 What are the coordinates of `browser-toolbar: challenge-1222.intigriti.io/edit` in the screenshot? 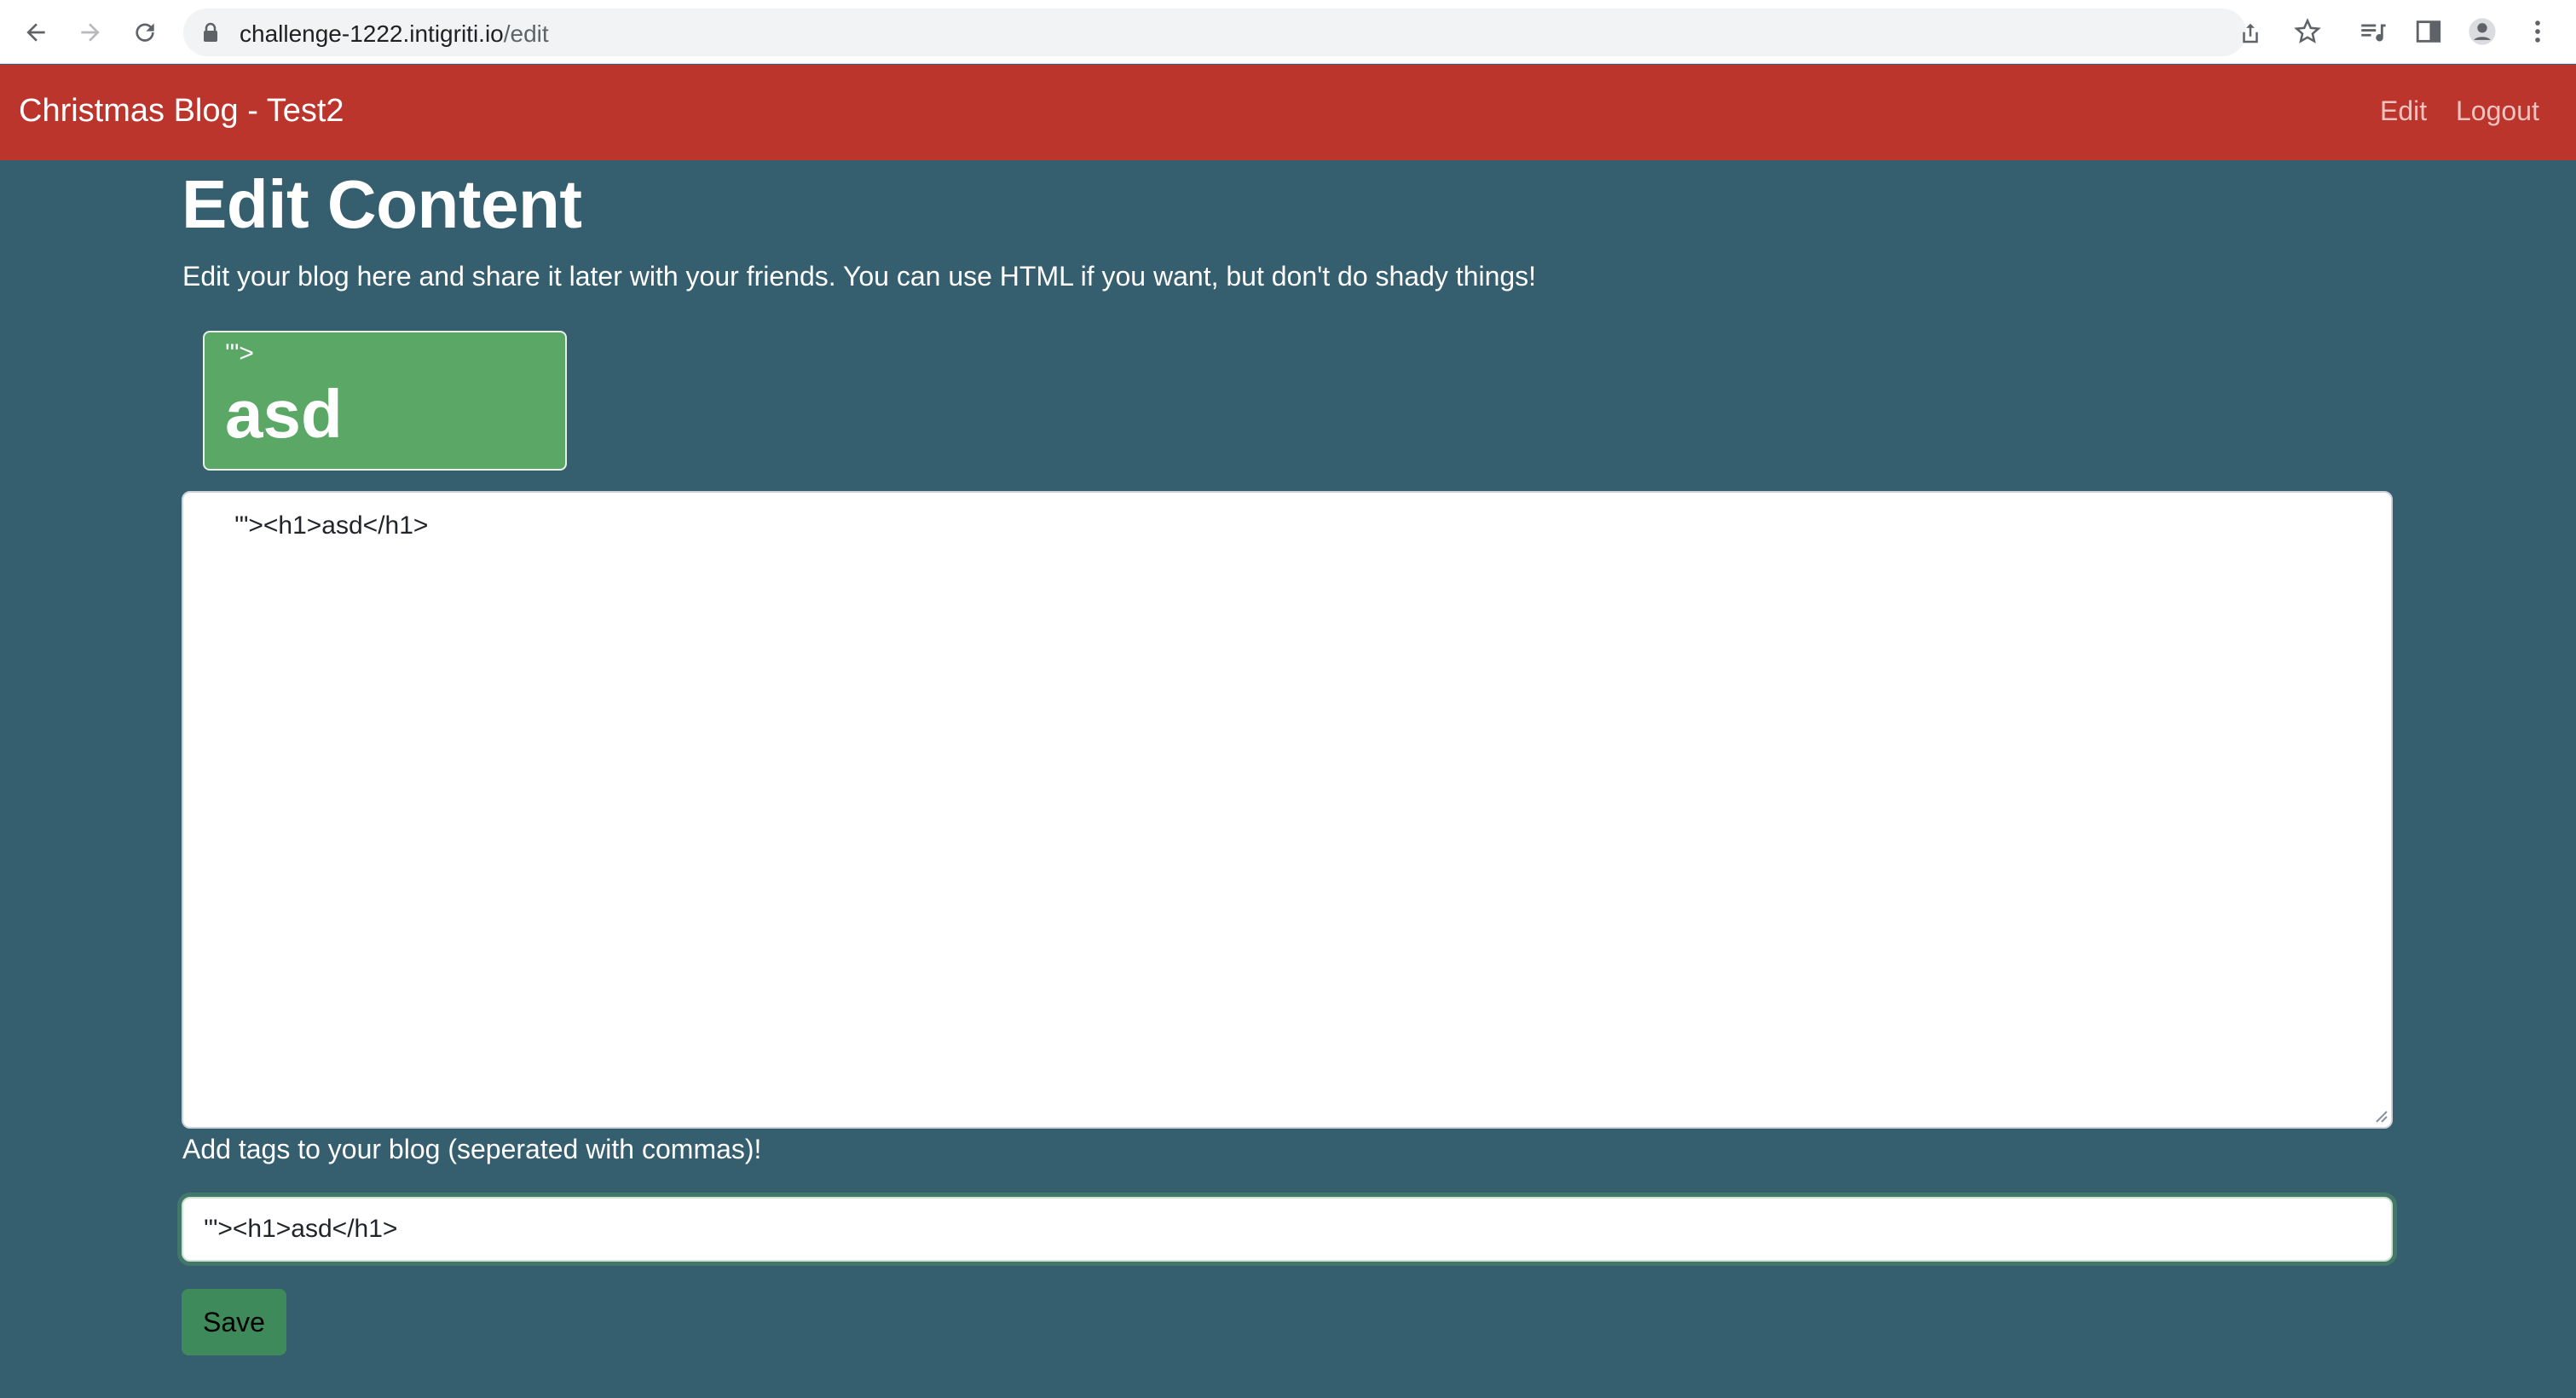 It's located at (1288, 32).